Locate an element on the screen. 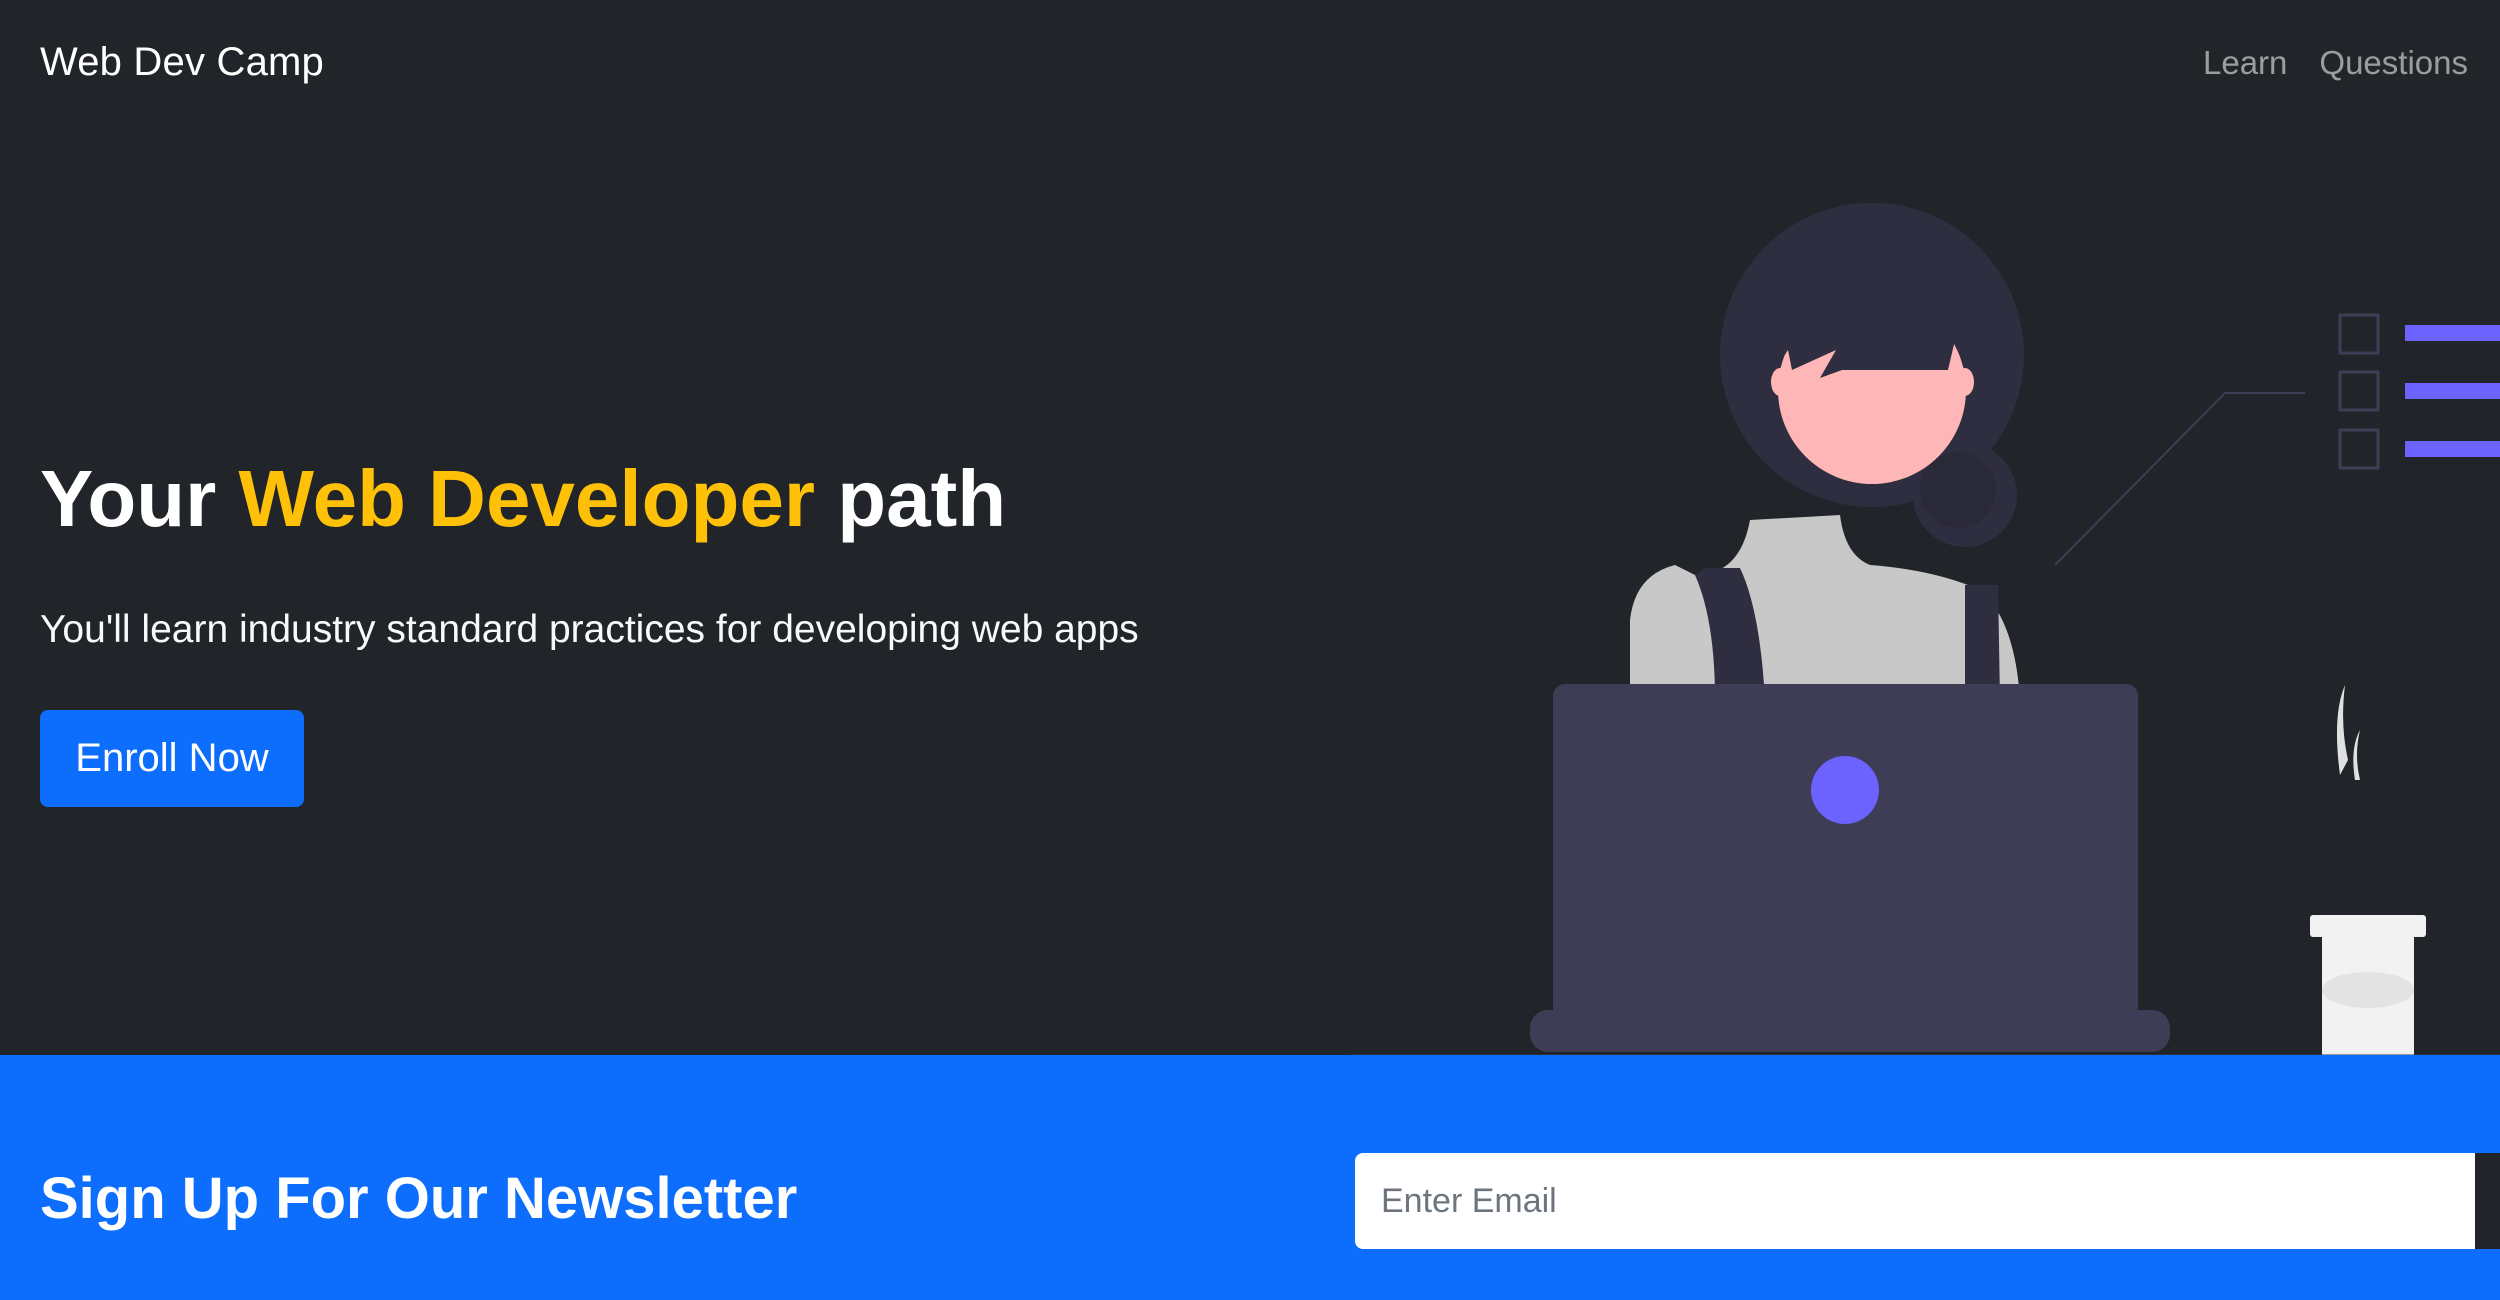 This screenshot has width=2500, height=1300. hero-title-part2: path is located at coordinates (911, 498).